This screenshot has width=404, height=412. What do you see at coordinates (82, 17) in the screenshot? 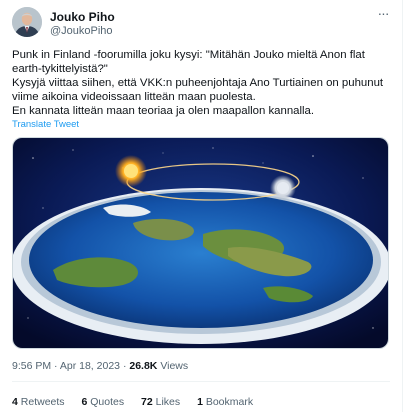
I see `author-name: Jouko Piho` at bounding box center [82, 17].